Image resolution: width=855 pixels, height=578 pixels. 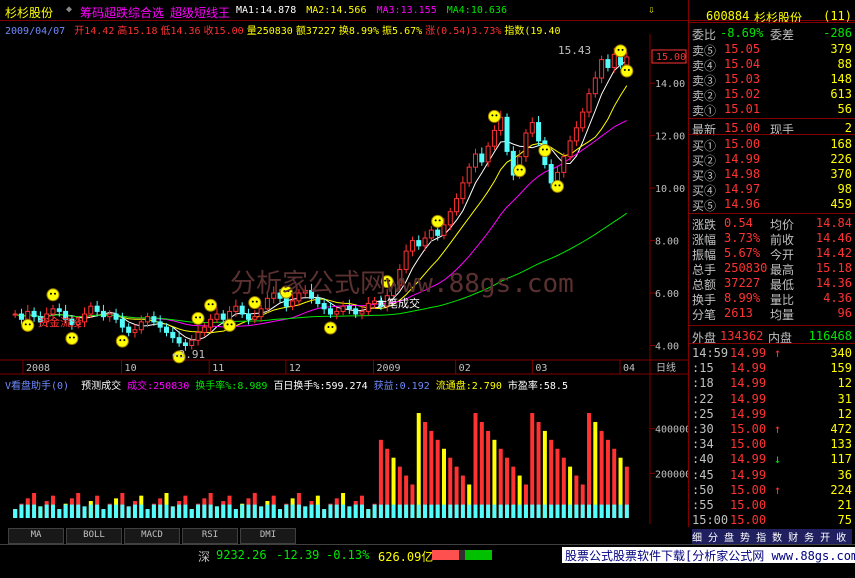 I want to click on formula-tab-1: 筹码超跌综合选, so click(x=122, y=12).